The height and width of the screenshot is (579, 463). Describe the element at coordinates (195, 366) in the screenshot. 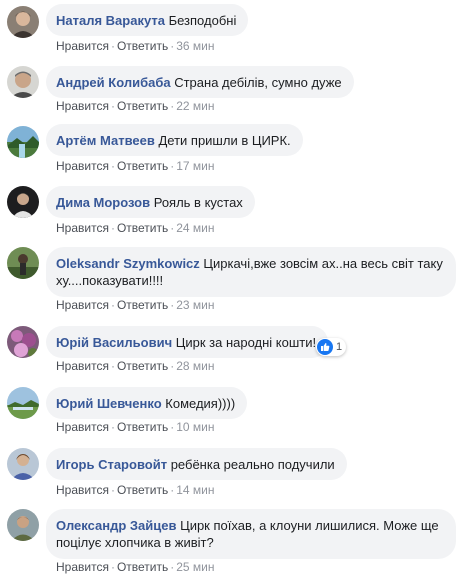

I see `comment-time: 28 мин` at that location.